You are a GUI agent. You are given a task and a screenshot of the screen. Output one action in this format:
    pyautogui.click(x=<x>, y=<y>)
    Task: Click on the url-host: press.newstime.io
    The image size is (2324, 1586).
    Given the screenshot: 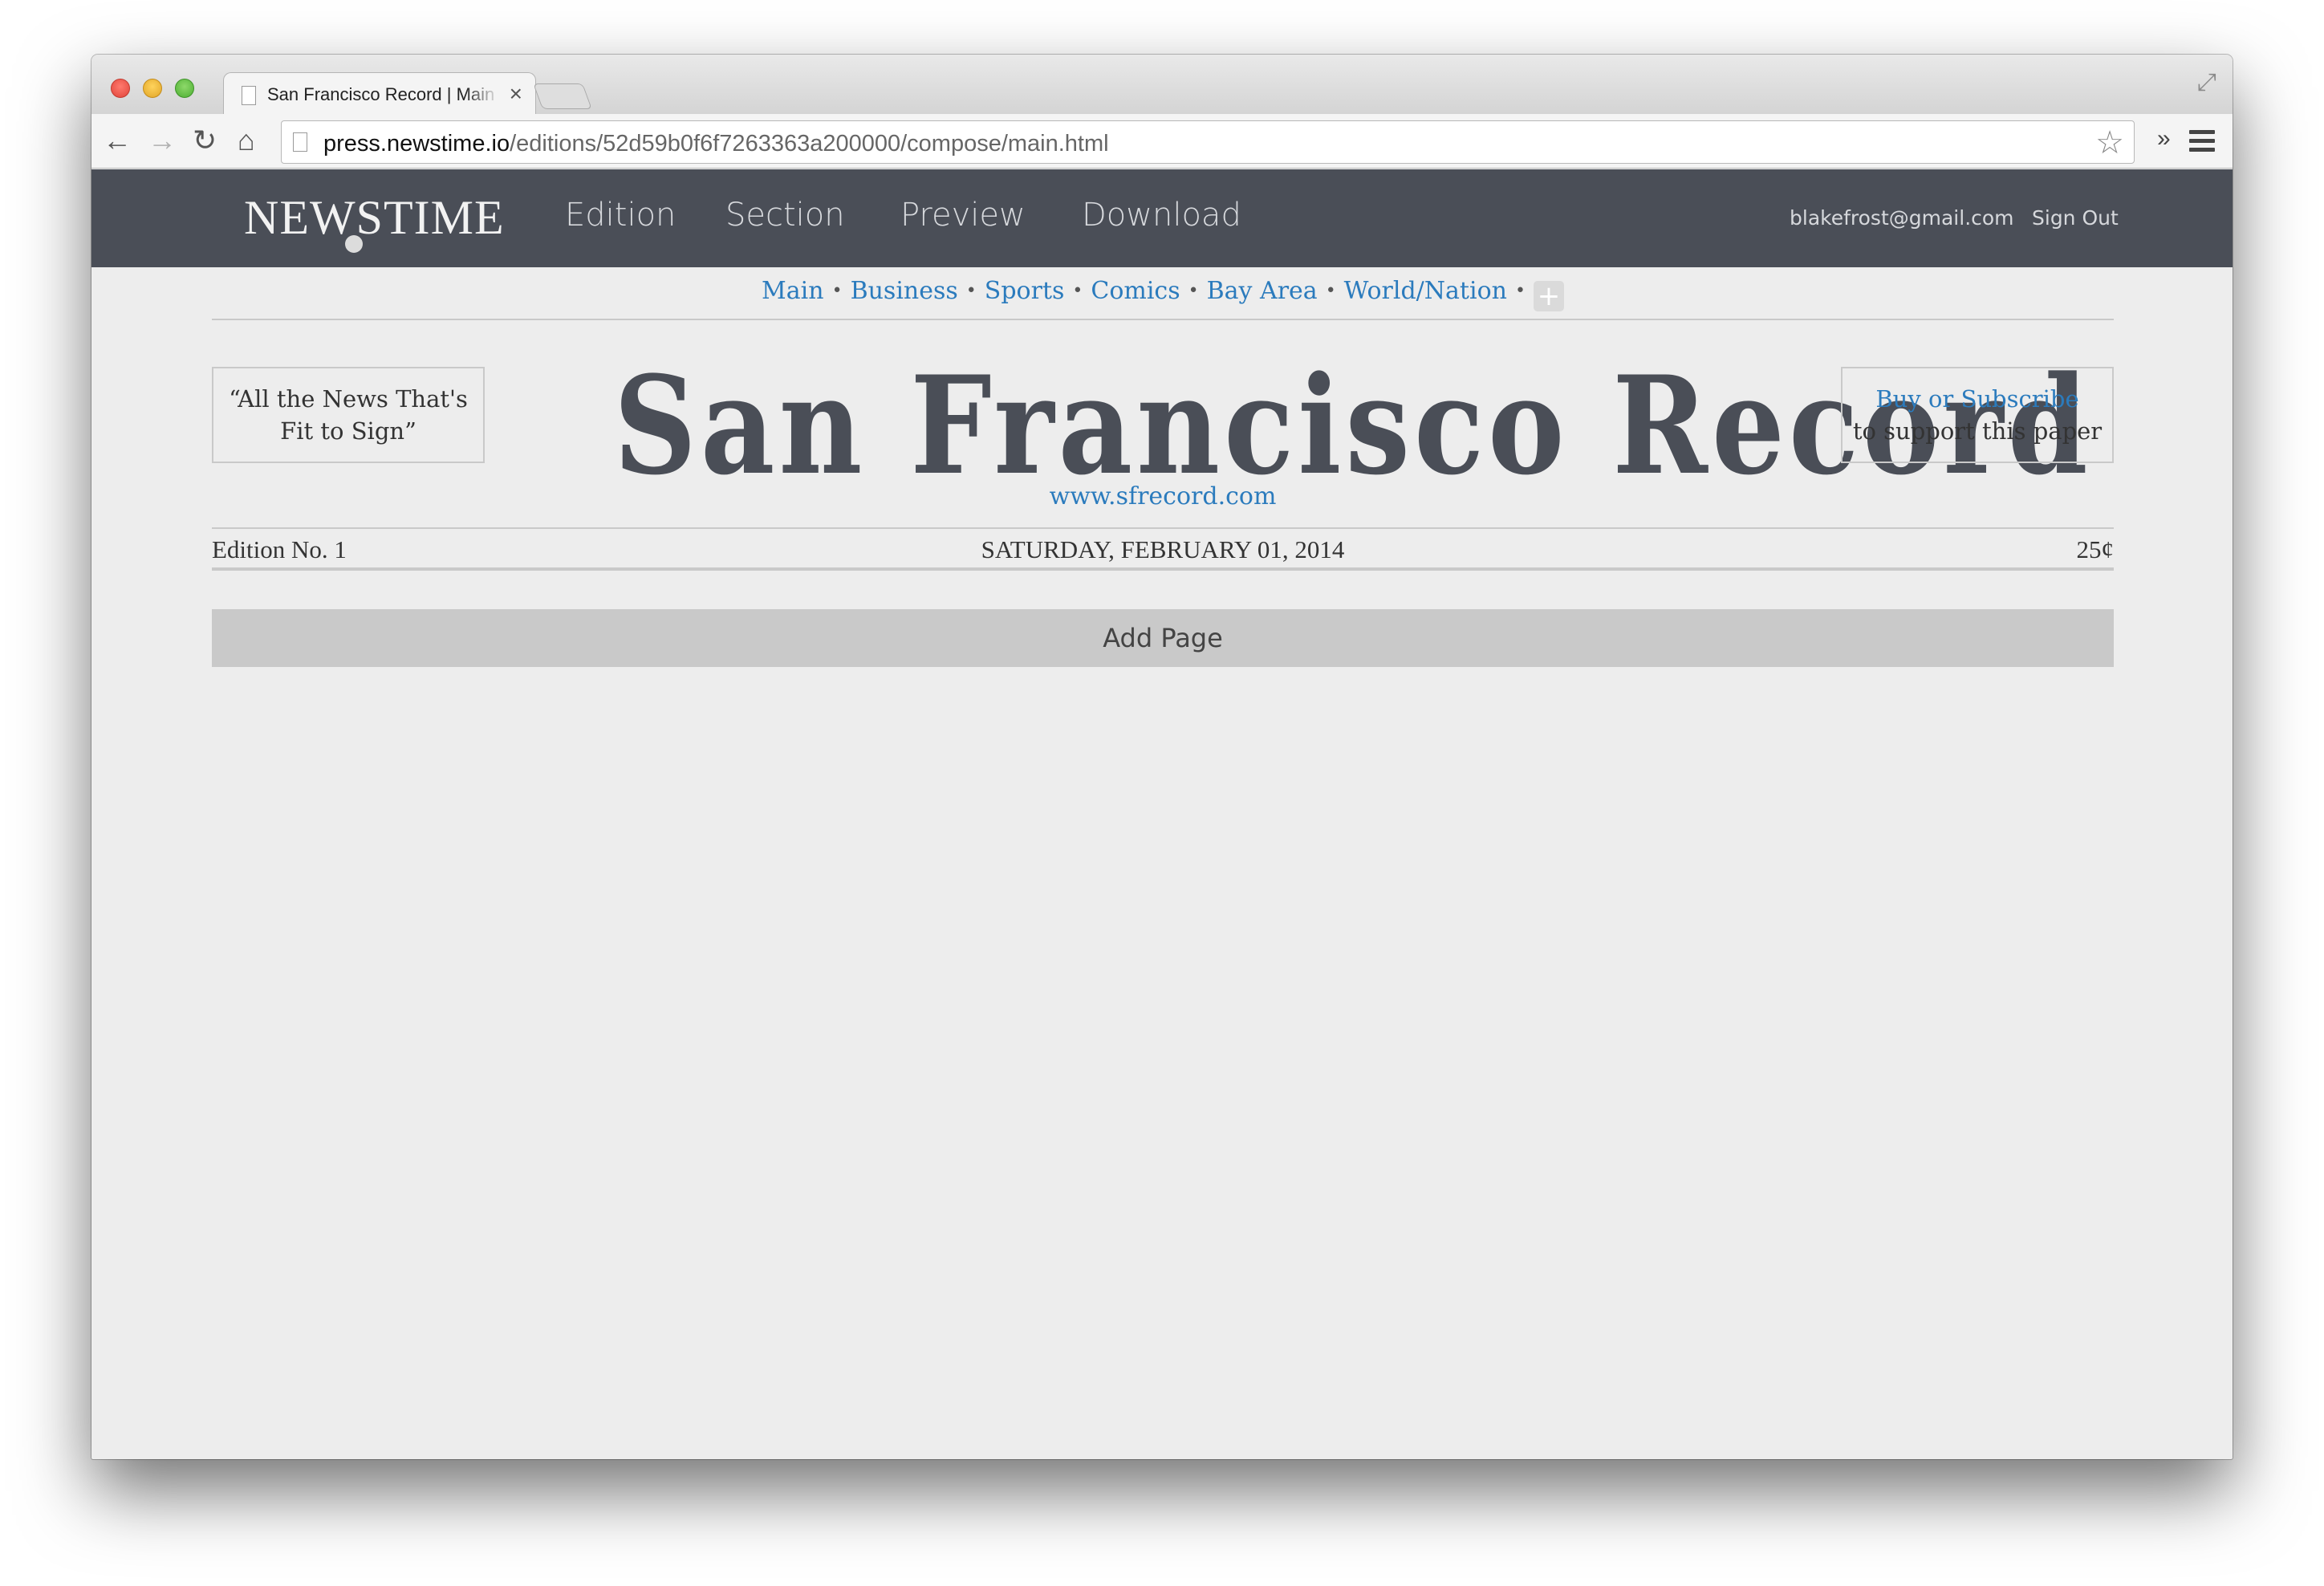 What is the action you would take?
    pyautogui.click(x=416, y=144)
    